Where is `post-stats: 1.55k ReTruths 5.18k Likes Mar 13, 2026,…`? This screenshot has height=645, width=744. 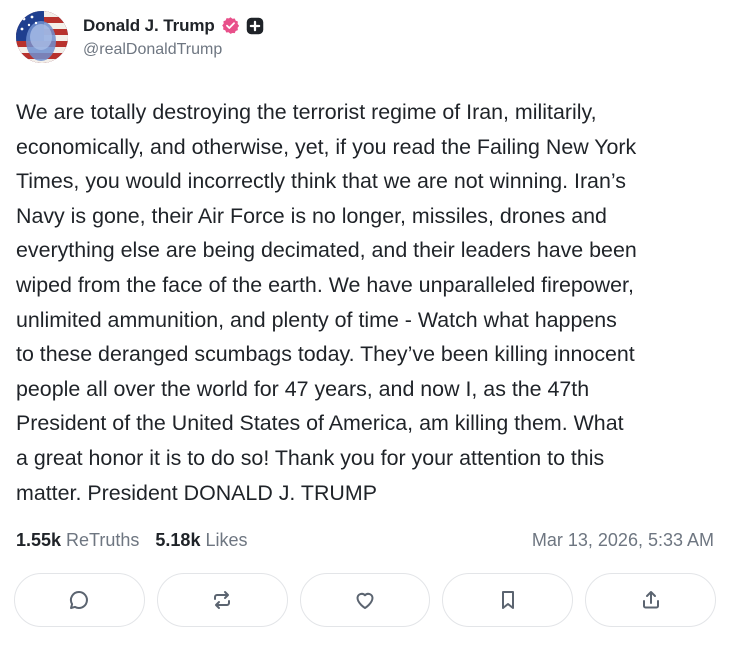 post-stats: 1.55k ReTruths 5.18k Likes Mar 13, 2026,… is located at coordinates (365, 540).